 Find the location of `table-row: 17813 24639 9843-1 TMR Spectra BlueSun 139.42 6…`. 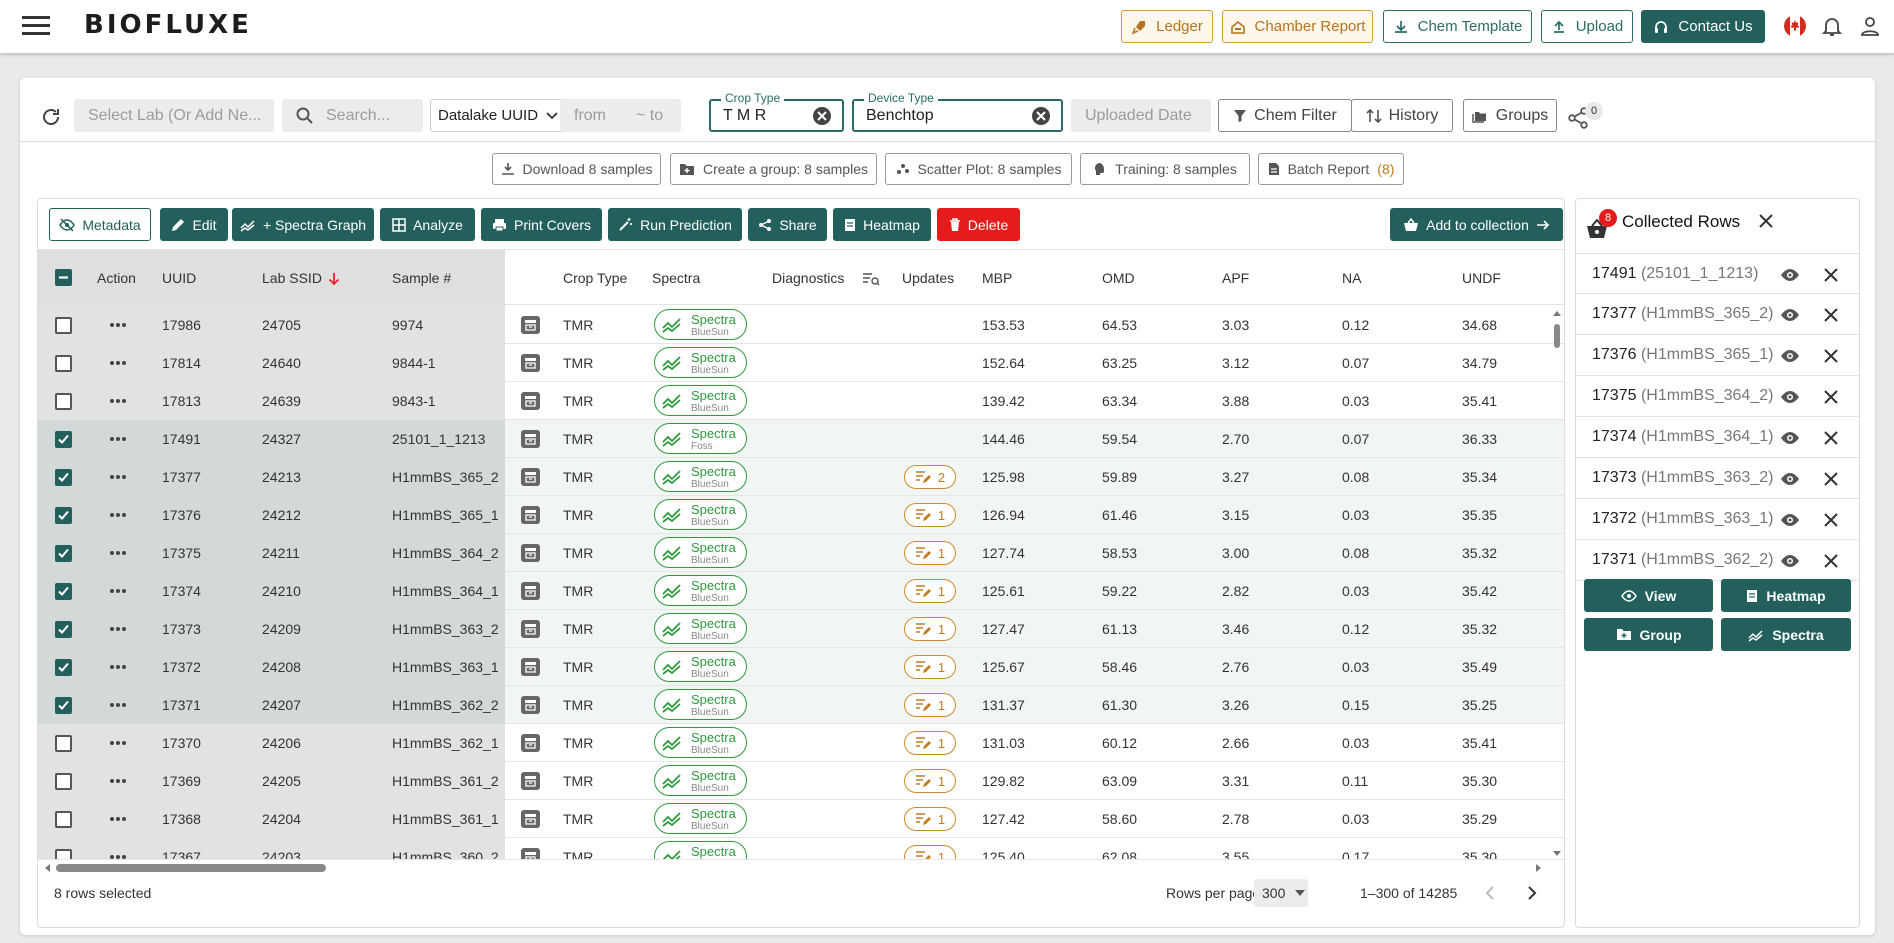

table-row: 17813 24639 9843-1 TMR Spectra BlueSun 139.42 6… is located at coordinates (801, 401).